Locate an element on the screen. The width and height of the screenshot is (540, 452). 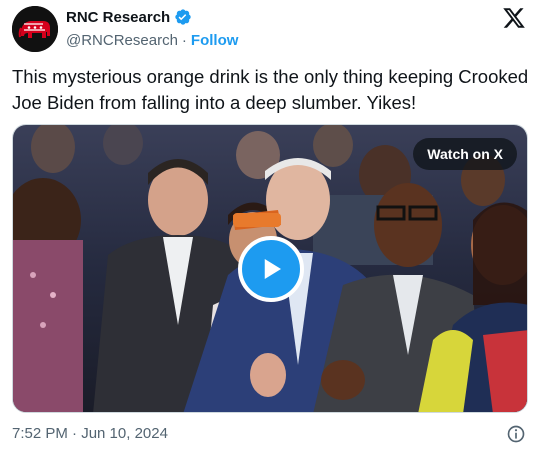
follow-button: Follow is located at coordinates (215, 40).